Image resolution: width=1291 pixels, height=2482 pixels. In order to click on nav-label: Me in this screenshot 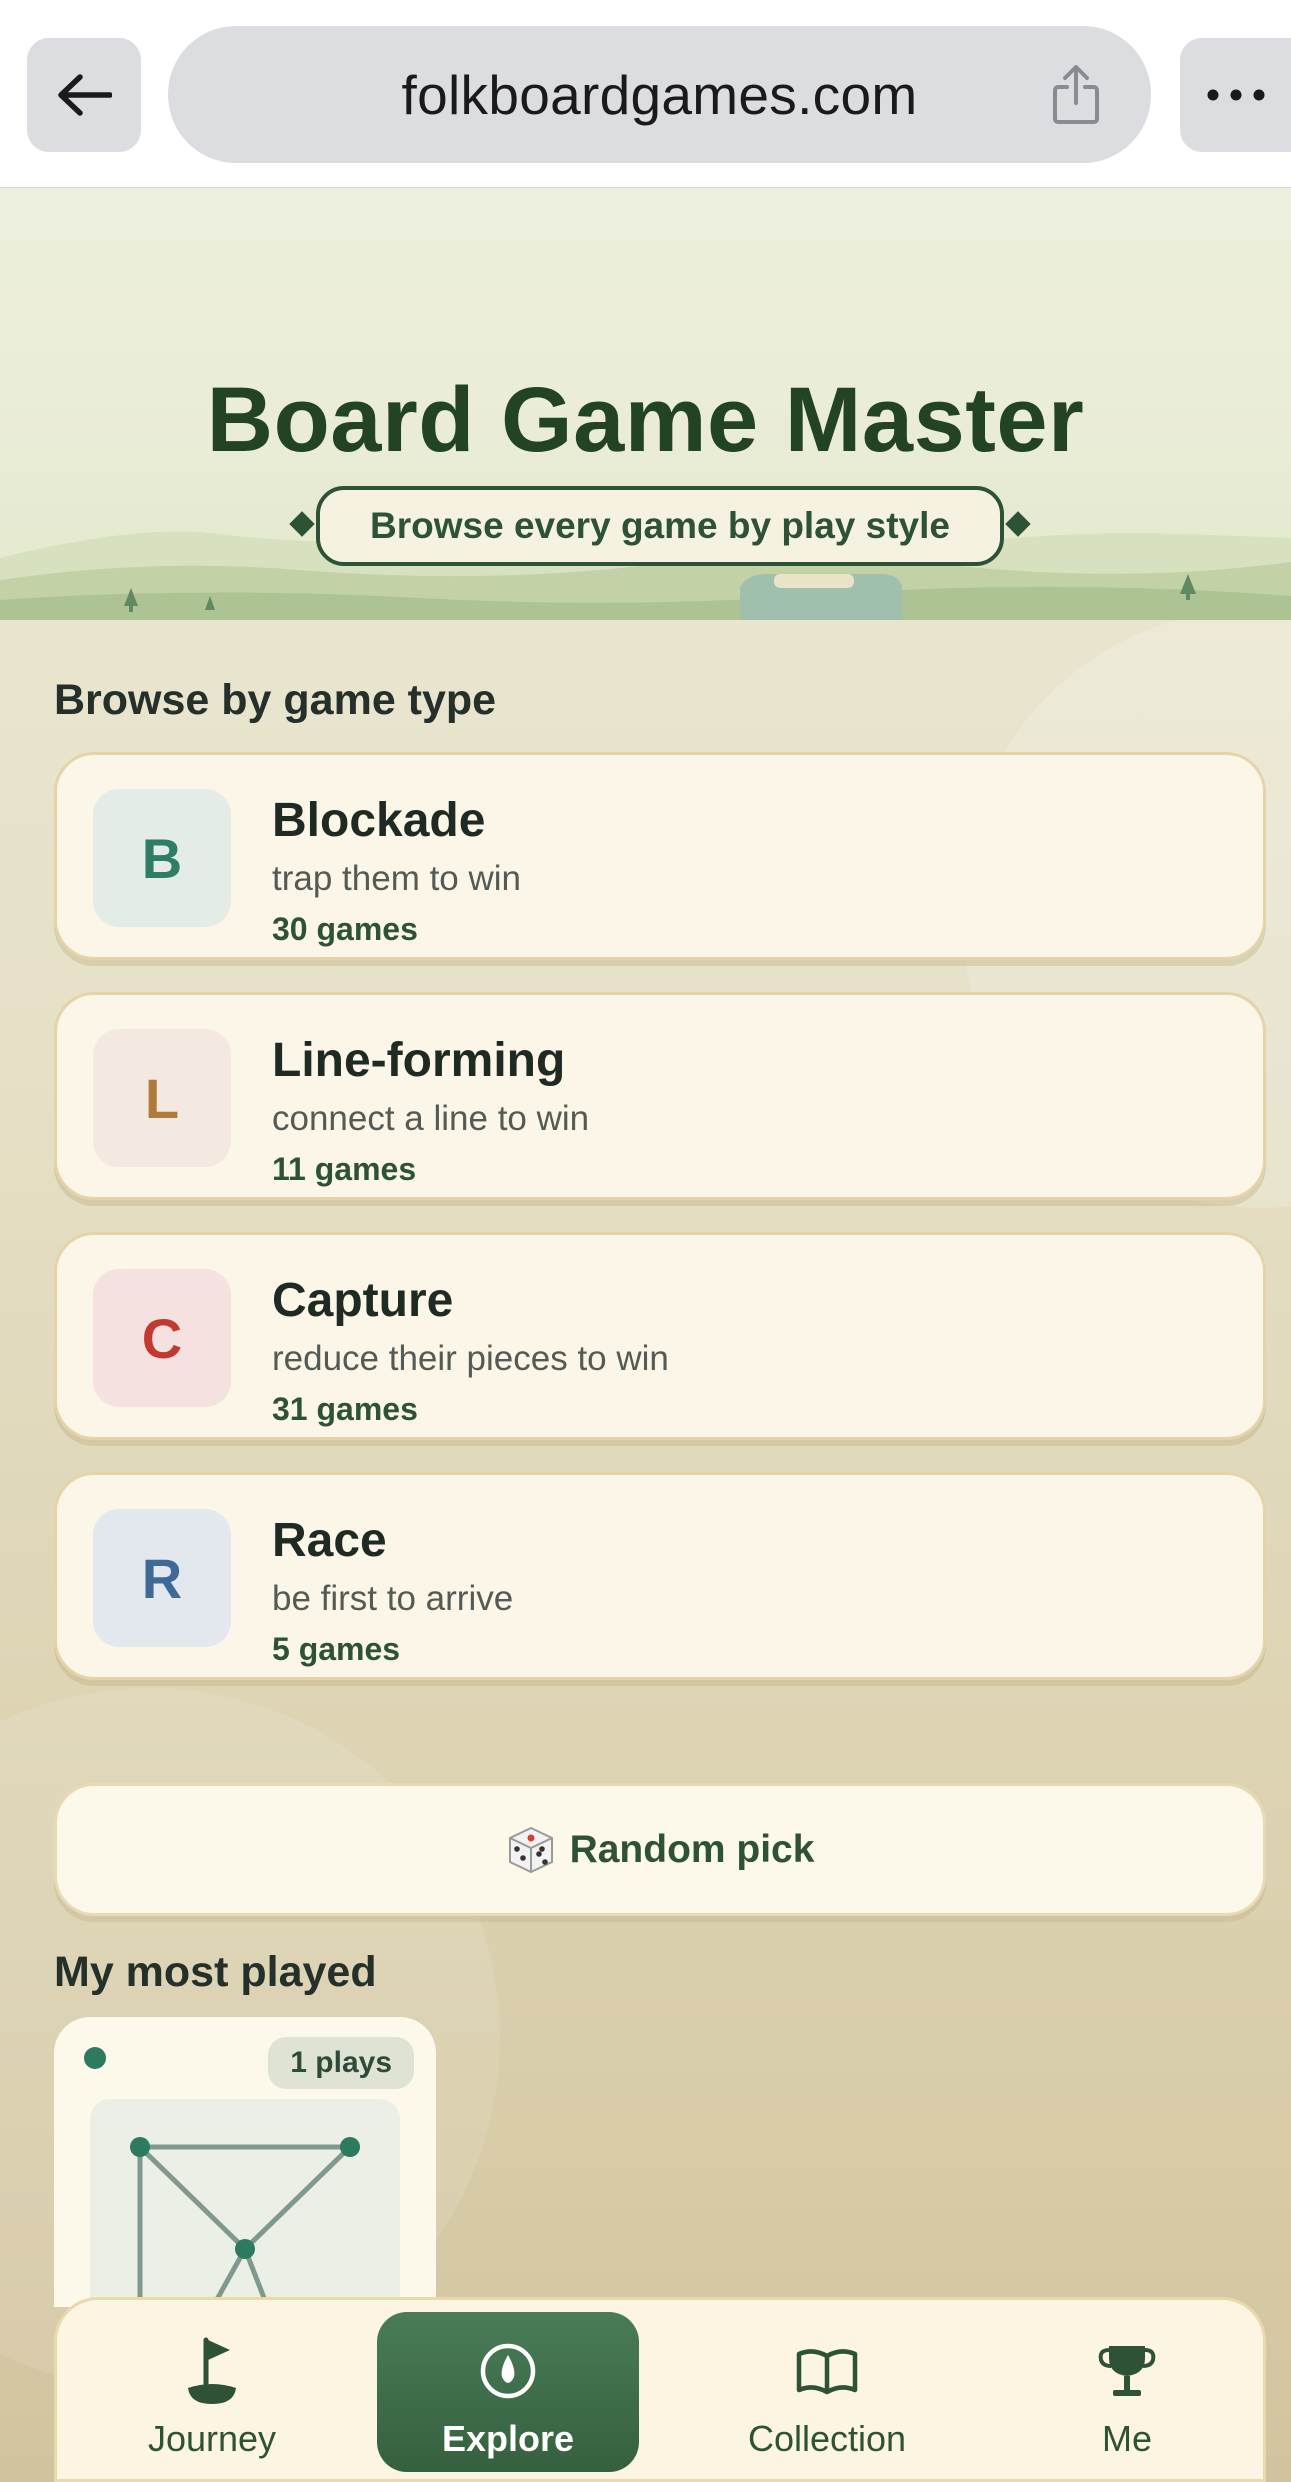, I will do `click(1126, 2438)`.